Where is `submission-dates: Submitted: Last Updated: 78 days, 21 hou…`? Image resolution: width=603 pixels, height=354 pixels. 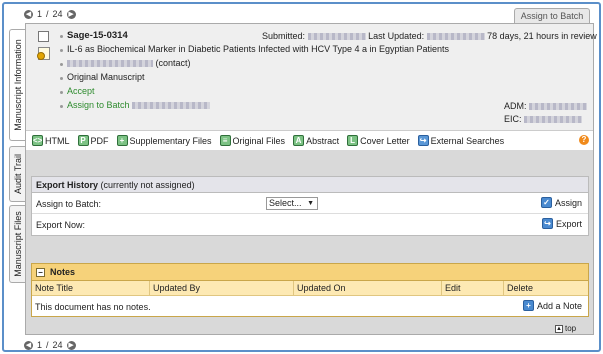
submission-dates: Submitted: Last Updated: 78 days, 21 hou… is located at coordinates (429, 36).